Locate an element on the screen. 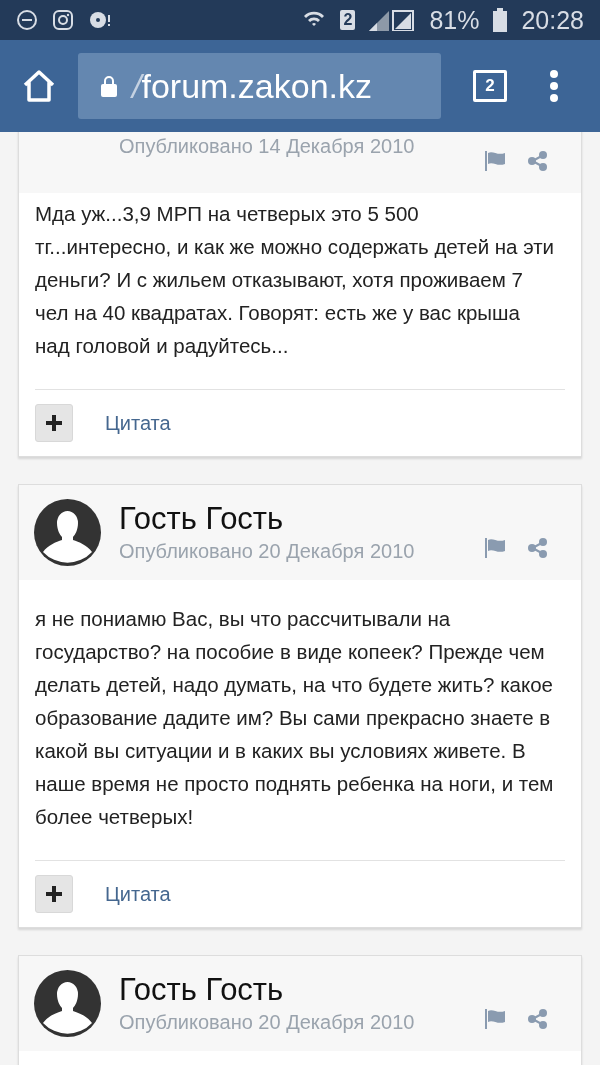 The image size is (600, 1065). lock-icon is located at coordinates (109, 86).